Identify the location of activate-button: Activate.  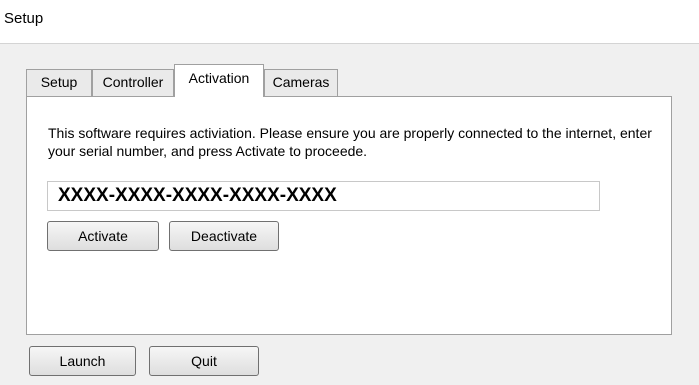
(103, 236).